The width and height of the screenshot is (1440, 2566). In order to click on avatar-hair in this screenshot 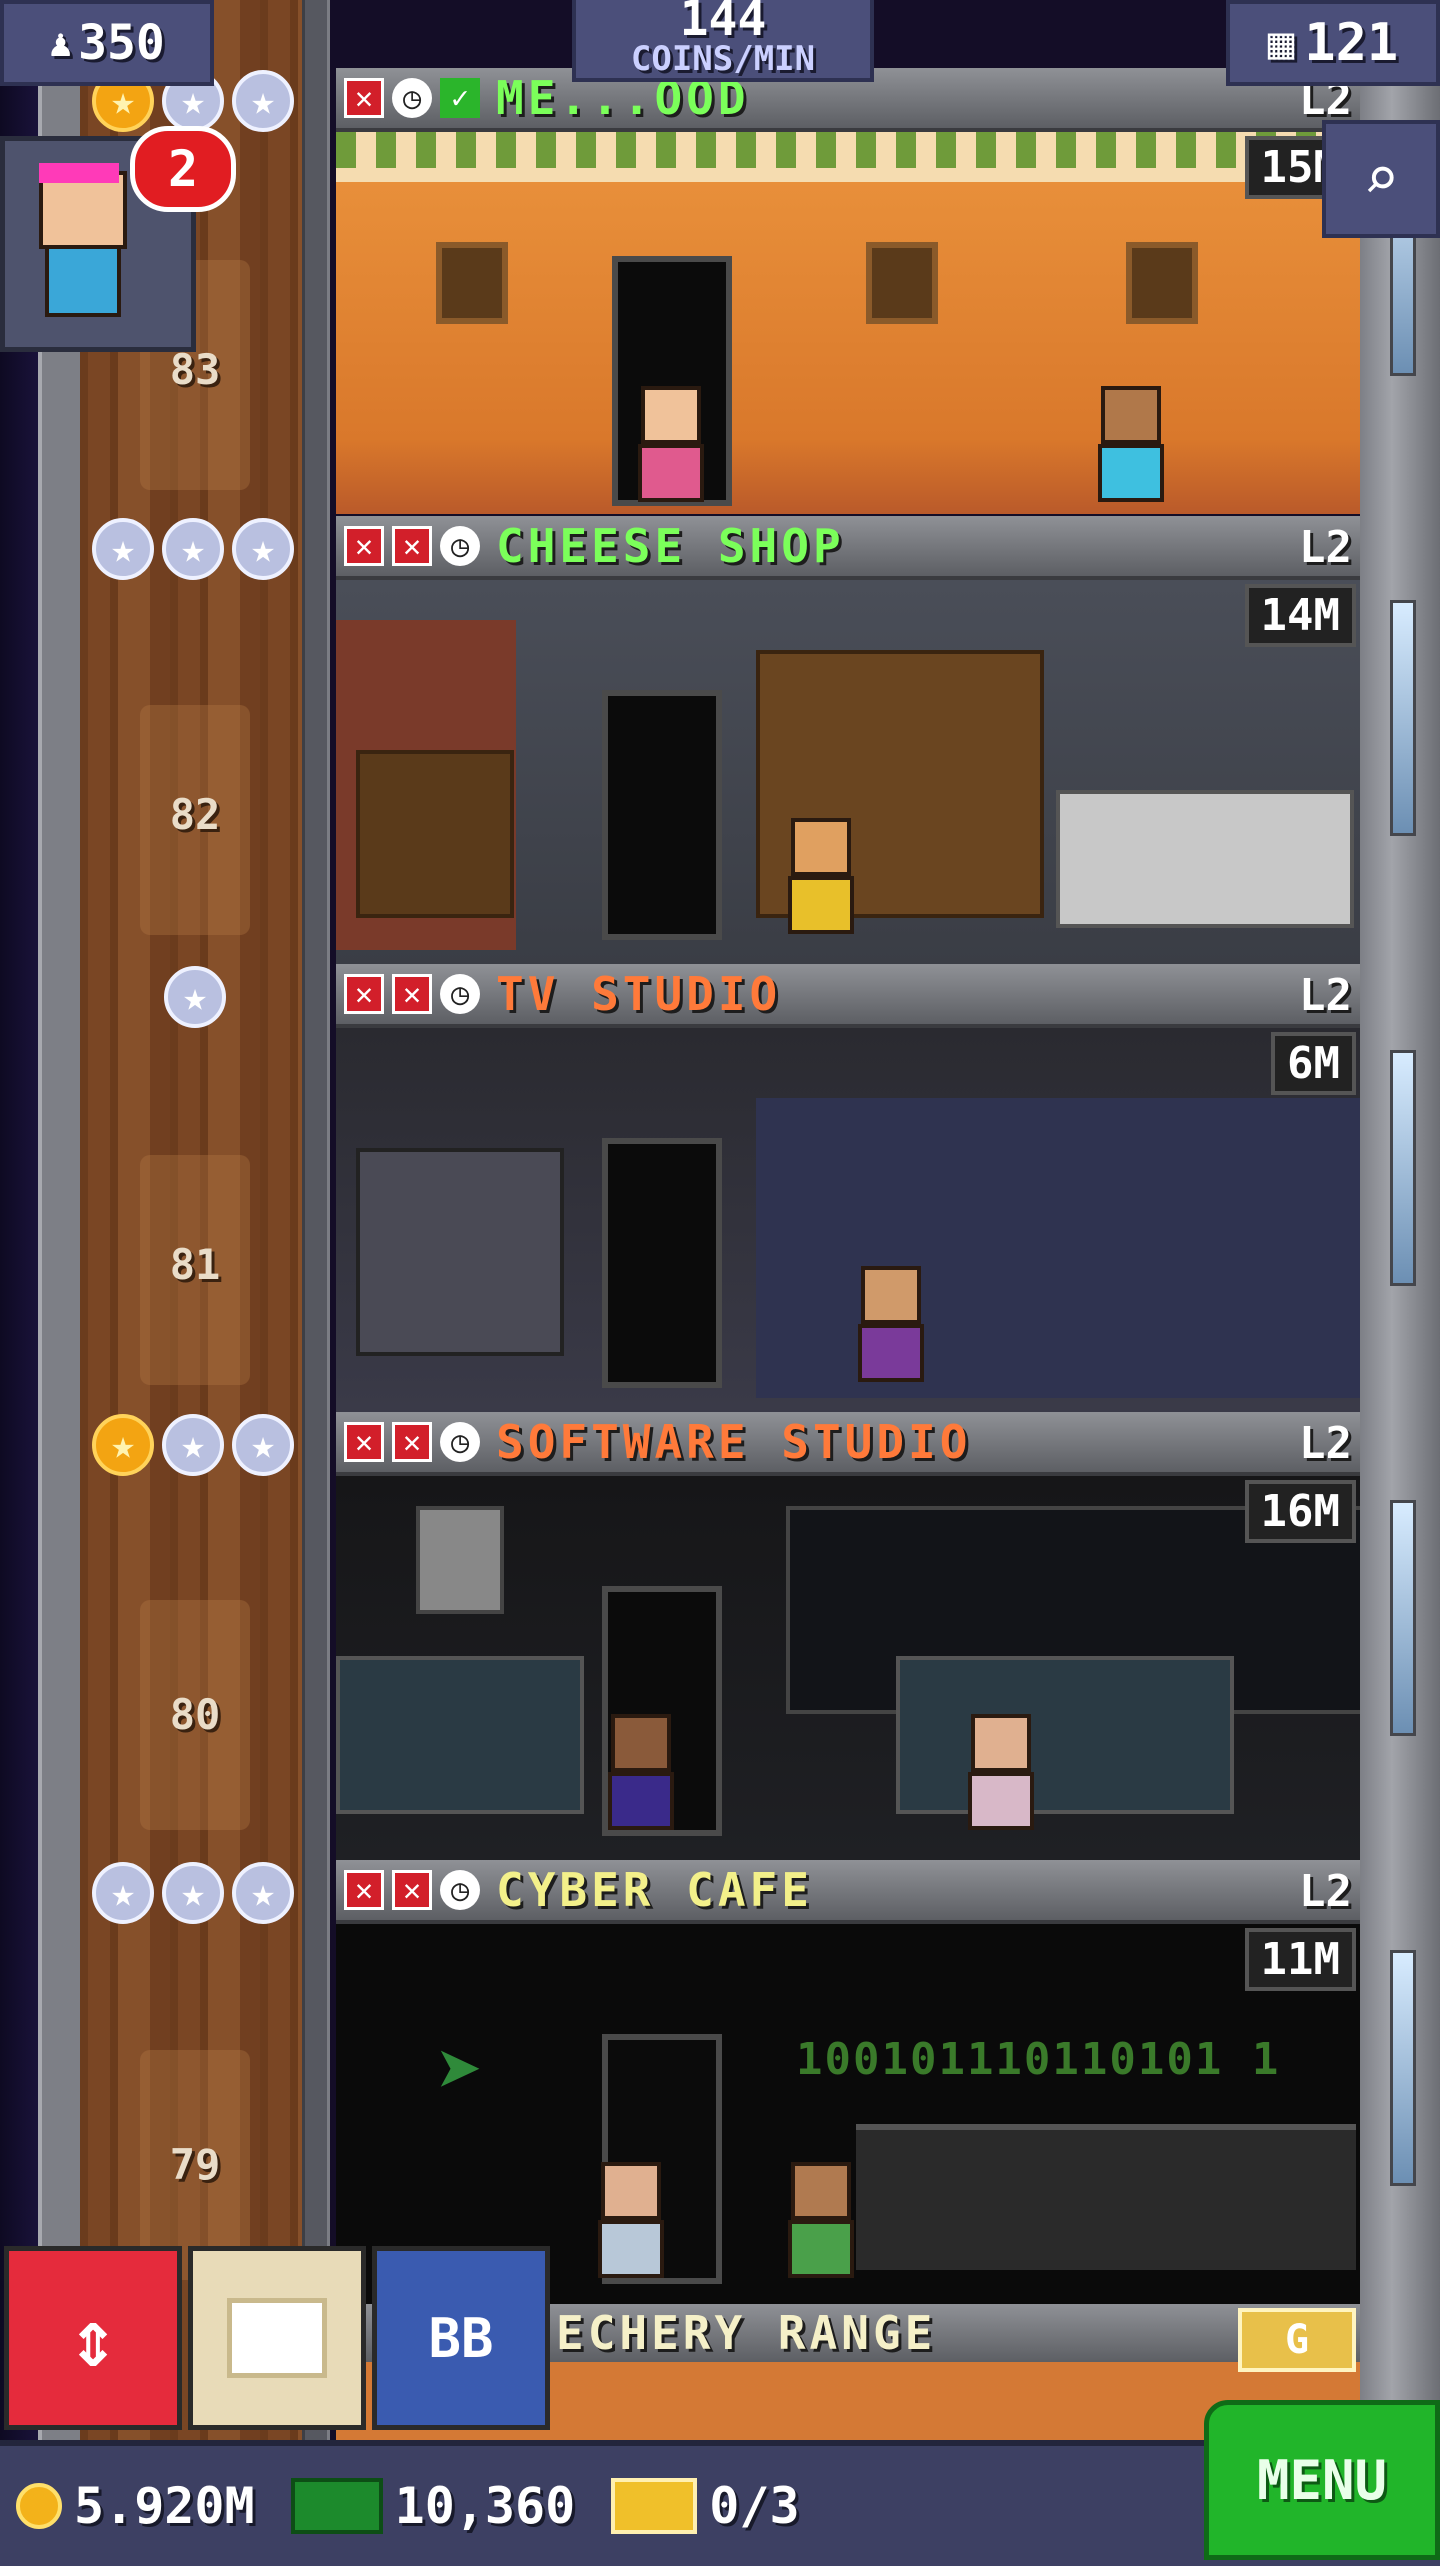, I will do `click(79, 173)`.